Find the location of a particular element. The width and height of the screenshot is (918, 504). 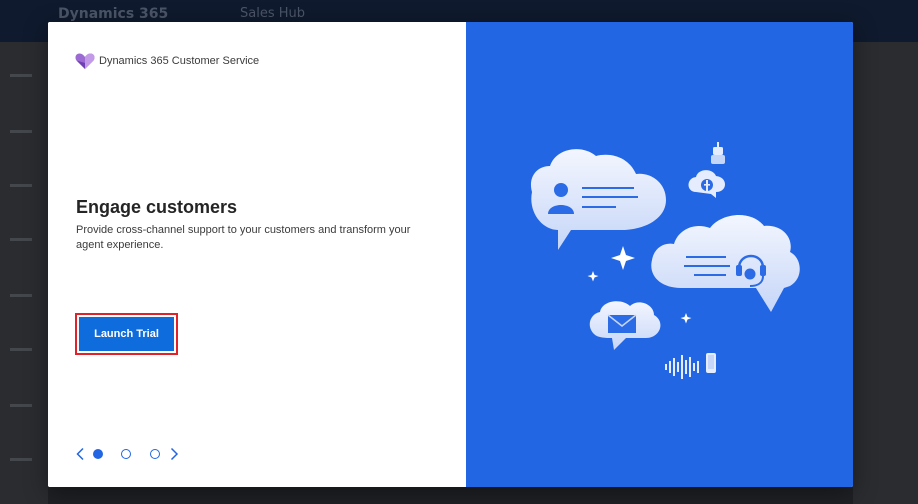

background-right-panel is located at coordinates (885, 273).